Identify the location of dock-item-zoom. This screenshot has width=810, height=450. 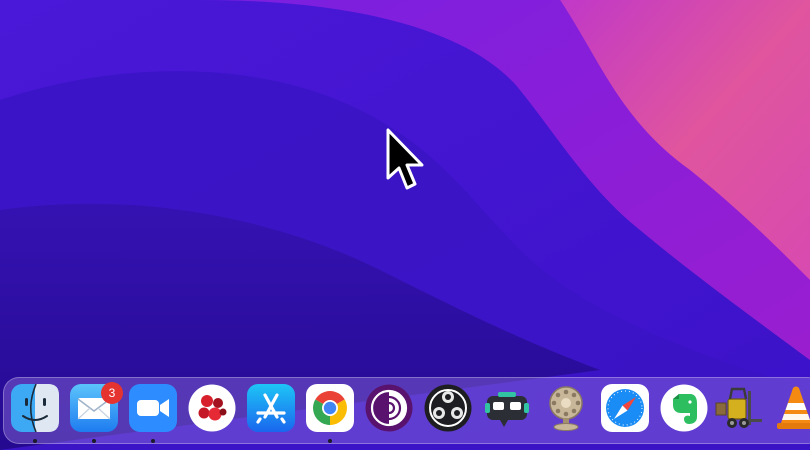
(153, 408).